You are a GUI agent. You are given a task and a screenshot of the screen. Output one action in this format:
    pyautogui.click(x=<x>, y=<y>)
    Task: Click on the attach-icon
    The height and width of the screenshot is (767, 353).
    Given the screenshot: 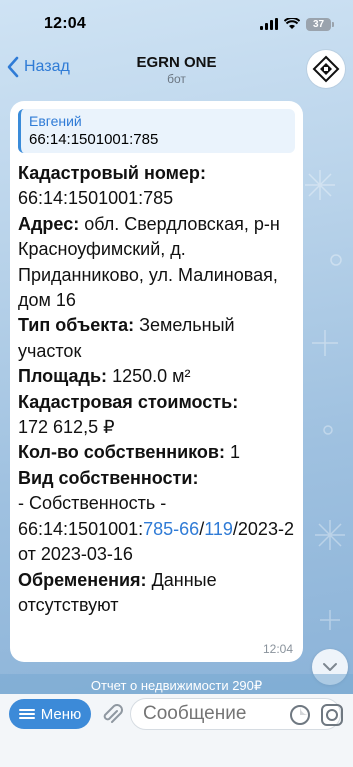 What is the action you would take?
    pyautogui.click(x=112, y=715)
    